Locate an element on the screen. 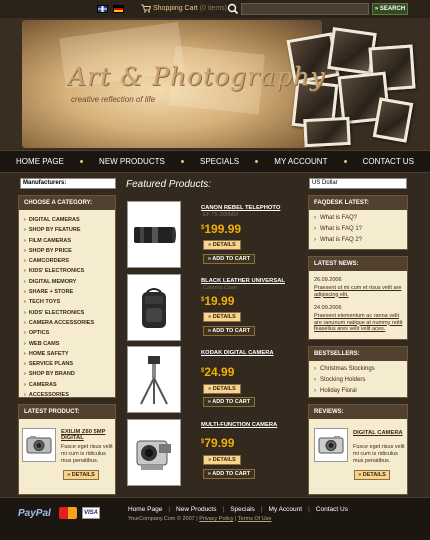 The height and width of the screenshot is (540, 430). nav-new-products: NEW PRODUCTS is located at coordinates (132, 161).